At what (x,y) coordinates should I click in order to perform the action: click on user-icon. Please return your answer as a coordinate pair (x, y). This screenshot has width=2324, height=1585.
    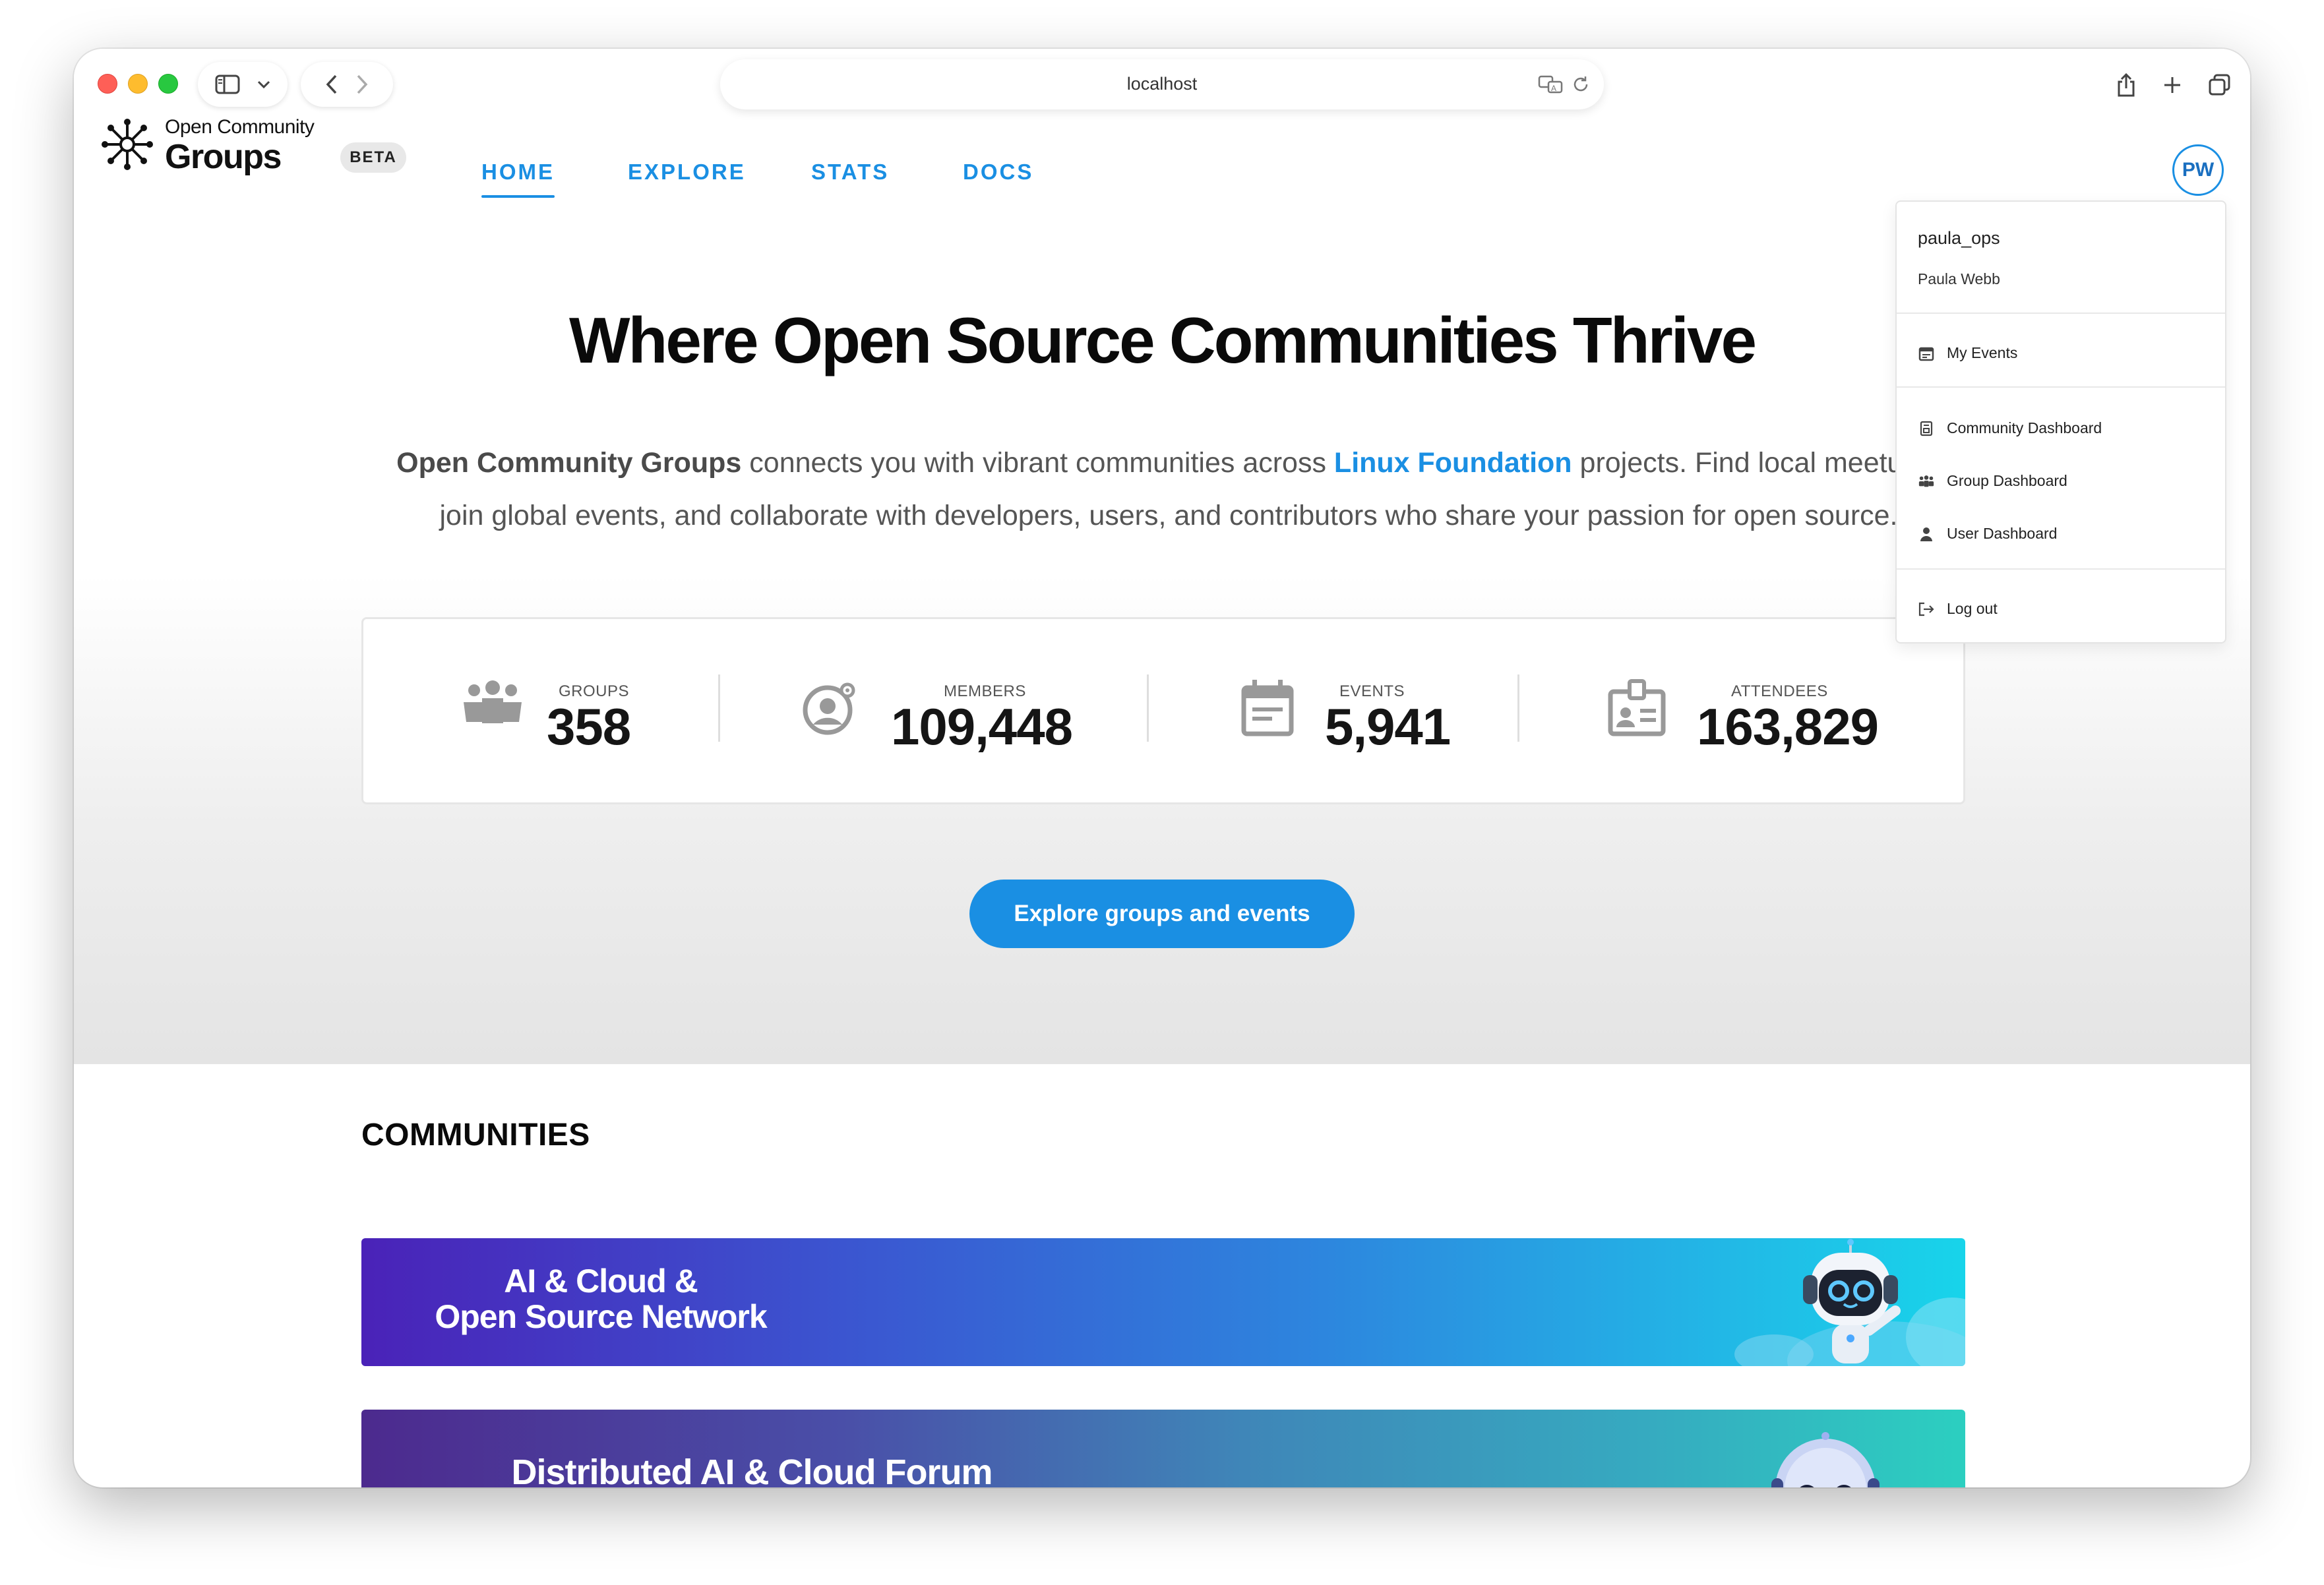
    Looking at the image, I should click on (1926, 534).